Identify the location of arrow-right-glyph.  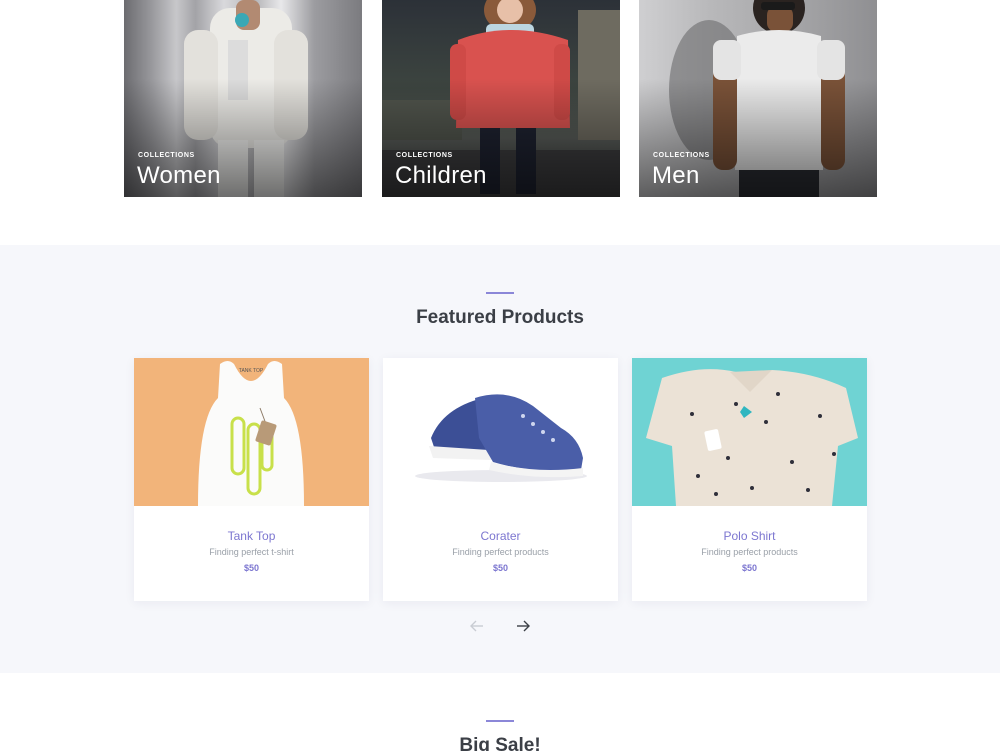
(523, 626).